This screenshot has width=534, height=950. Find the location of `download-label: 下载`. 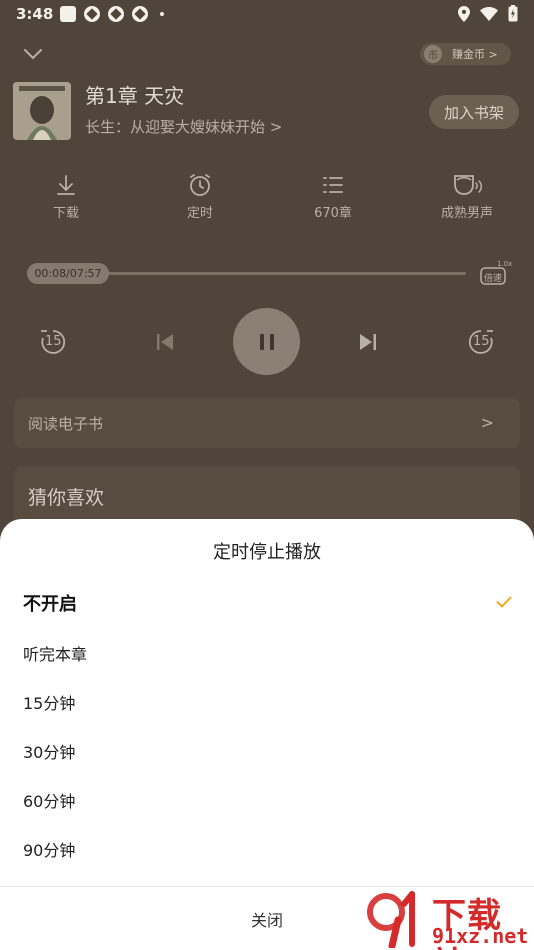

download-label: 下载 is located at coordinates (65, 213).